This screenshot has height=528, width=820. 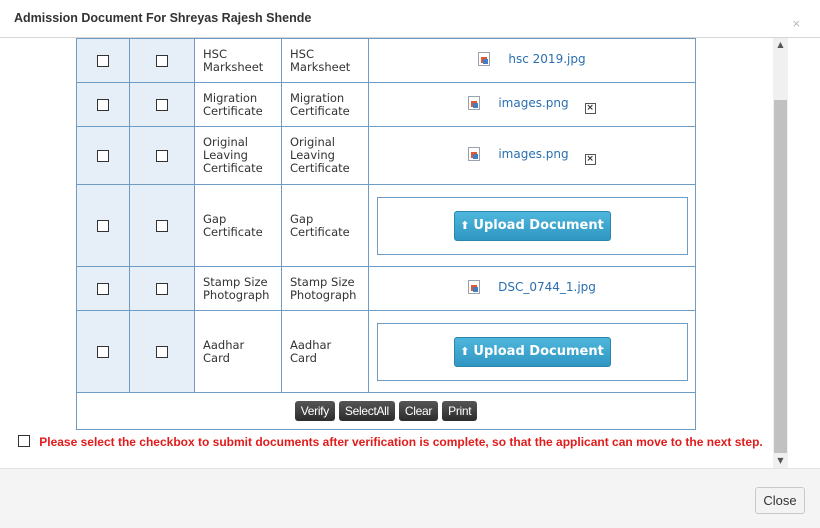 I want to click on close-button: Close, so click(x=780, y=500).